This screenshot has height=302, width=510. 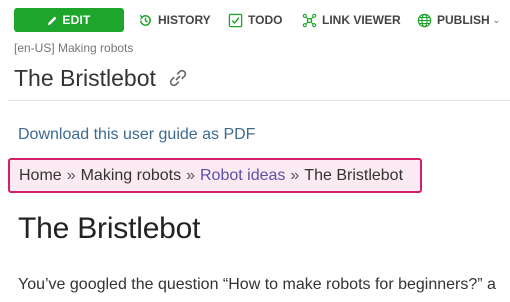 I want to click on globe-icon, so click(x=424, y=20).